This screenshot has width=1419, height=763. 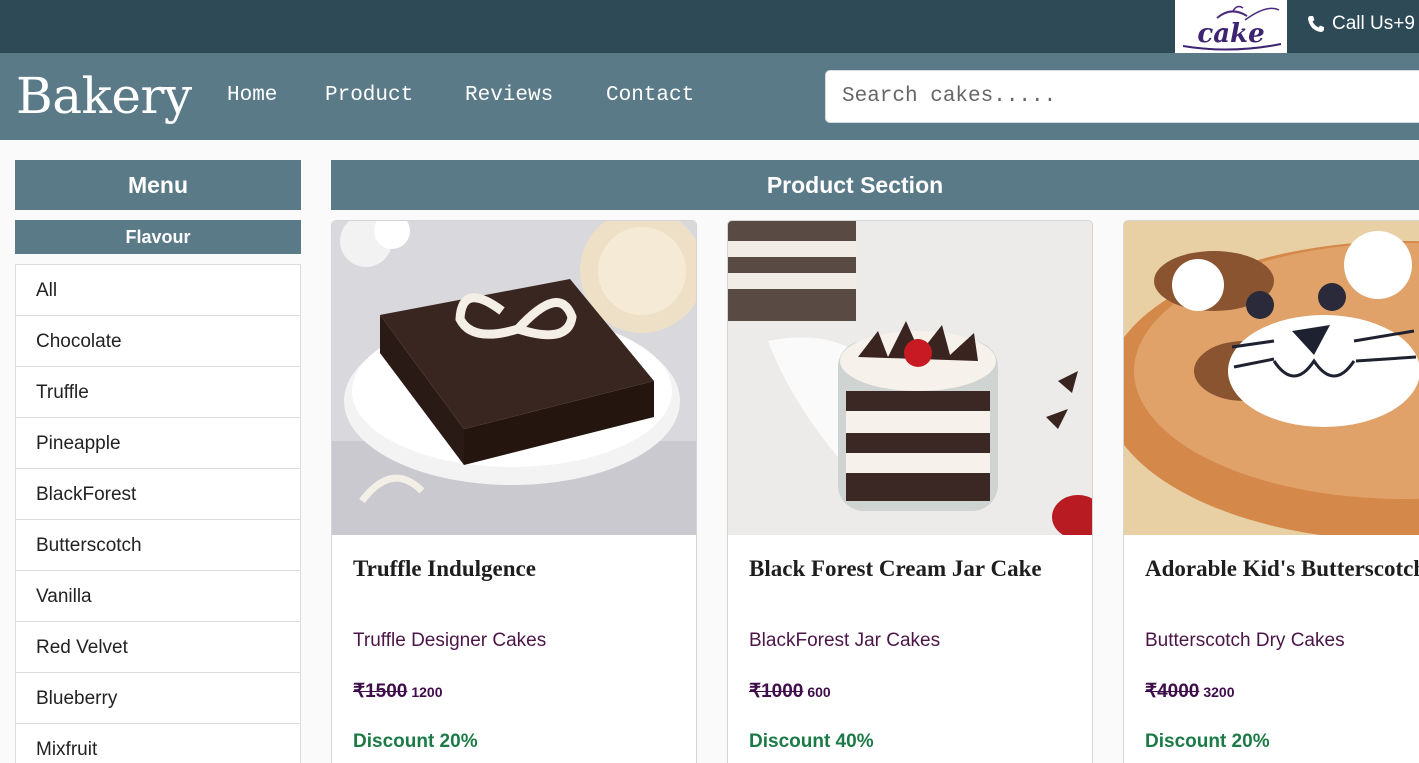 I want to click on nav-home: Home, so click(x=252, y=96).